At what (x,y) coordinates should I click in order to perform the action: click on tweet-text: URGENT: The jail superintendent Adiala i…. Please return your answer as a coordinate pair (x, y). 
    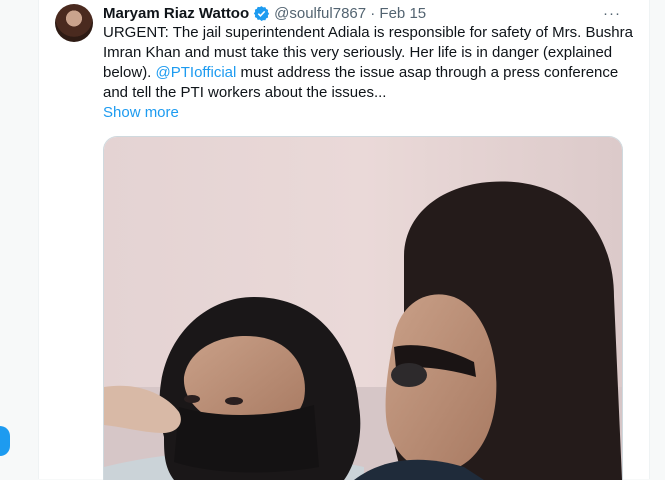
    Looking at the image, I should click on (373, 63).